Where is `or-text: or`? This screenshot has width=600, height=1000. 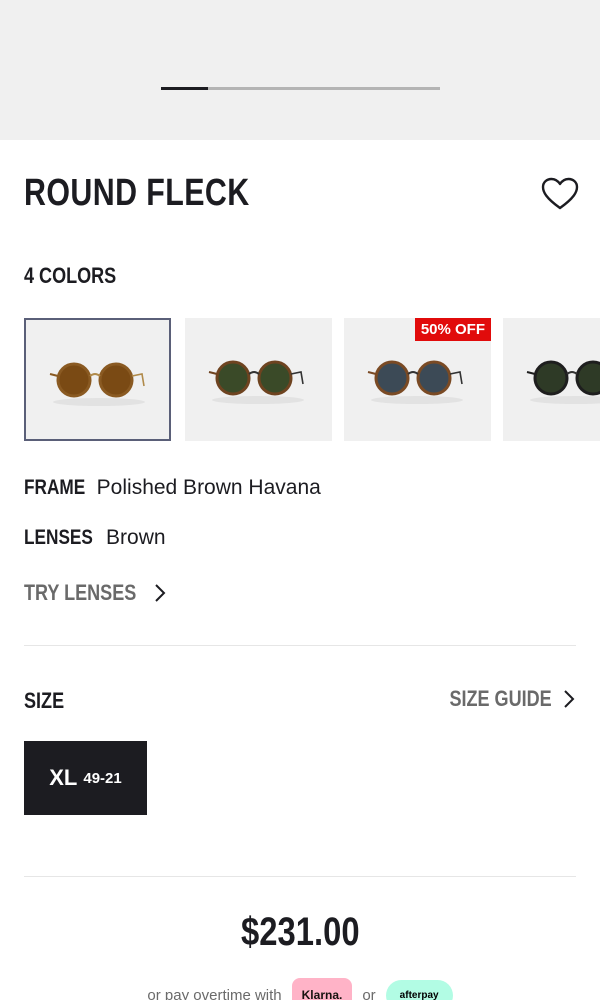
or-text: or is located at coordinates (369, 993).